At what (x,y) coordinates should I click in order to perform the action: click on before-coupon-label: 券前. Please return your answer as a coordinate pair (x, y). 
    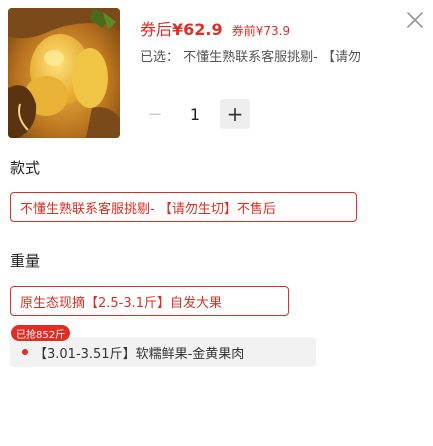
    Looking at the image, I should click on (243, 31).